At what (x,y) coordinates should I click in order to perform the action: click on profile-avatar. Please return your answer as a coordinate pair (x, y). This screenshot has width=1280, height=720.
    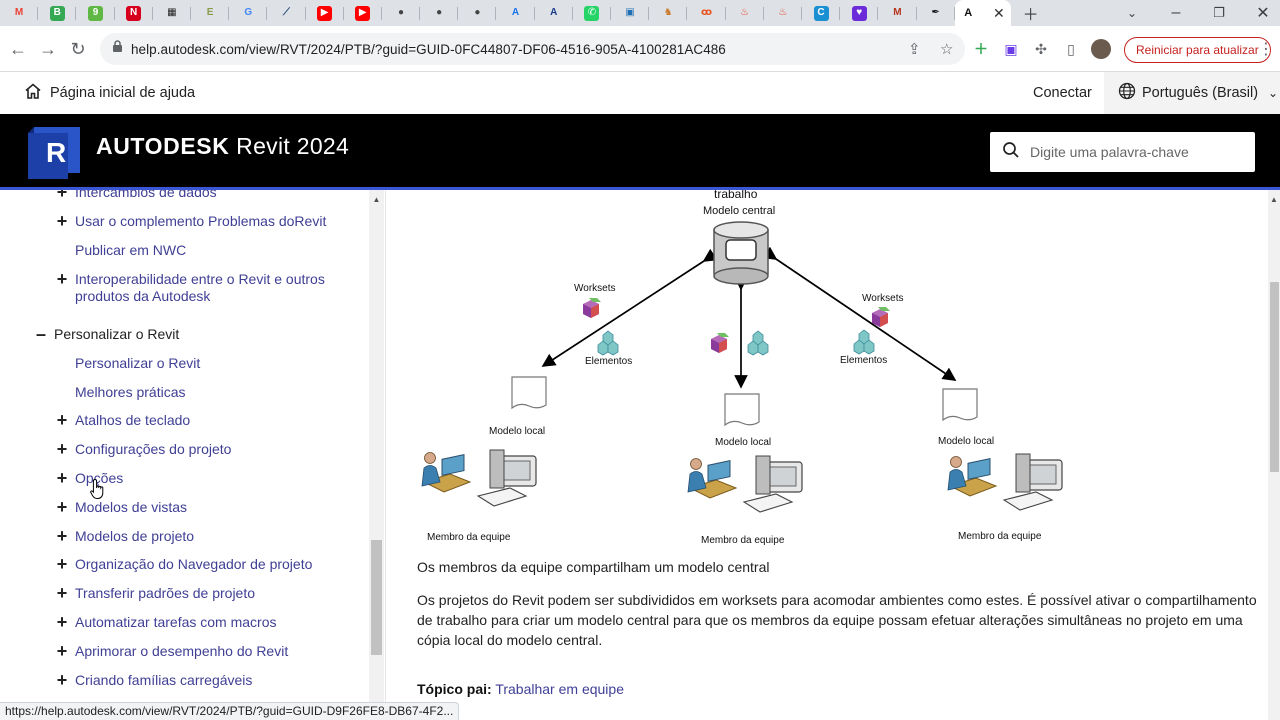
    Looking at the image, I should click on (1101, 49).